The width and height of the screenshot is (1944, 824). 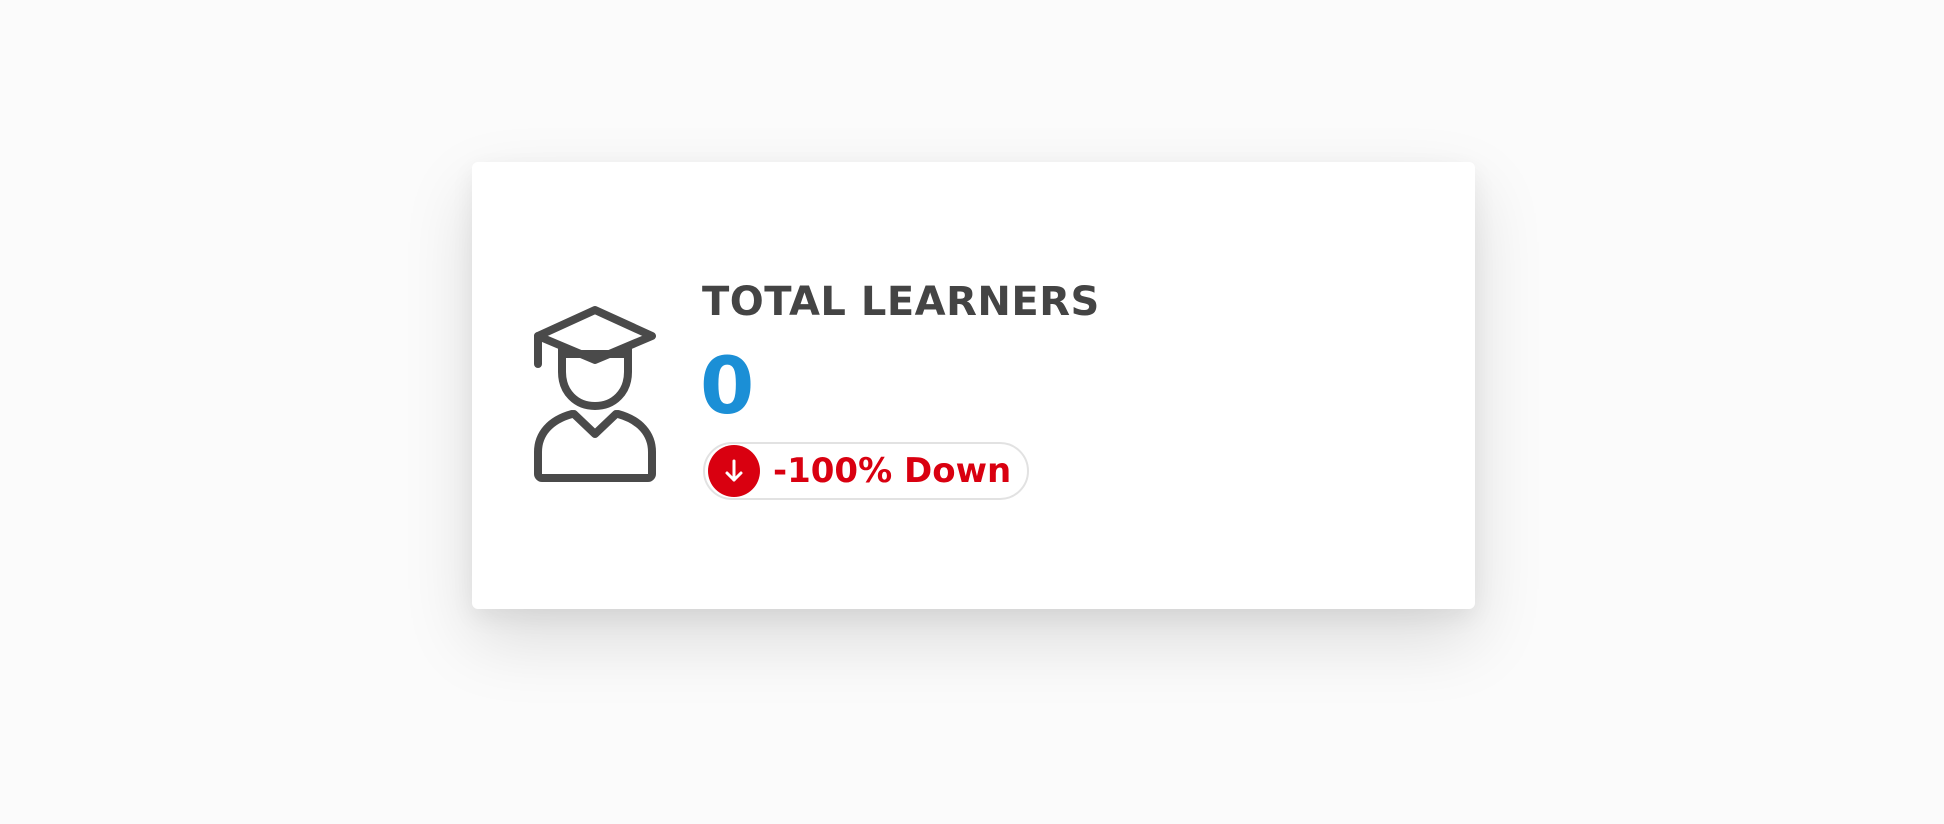 I want to click on trend-badge: -100% Down, so click(x=866, y=471).